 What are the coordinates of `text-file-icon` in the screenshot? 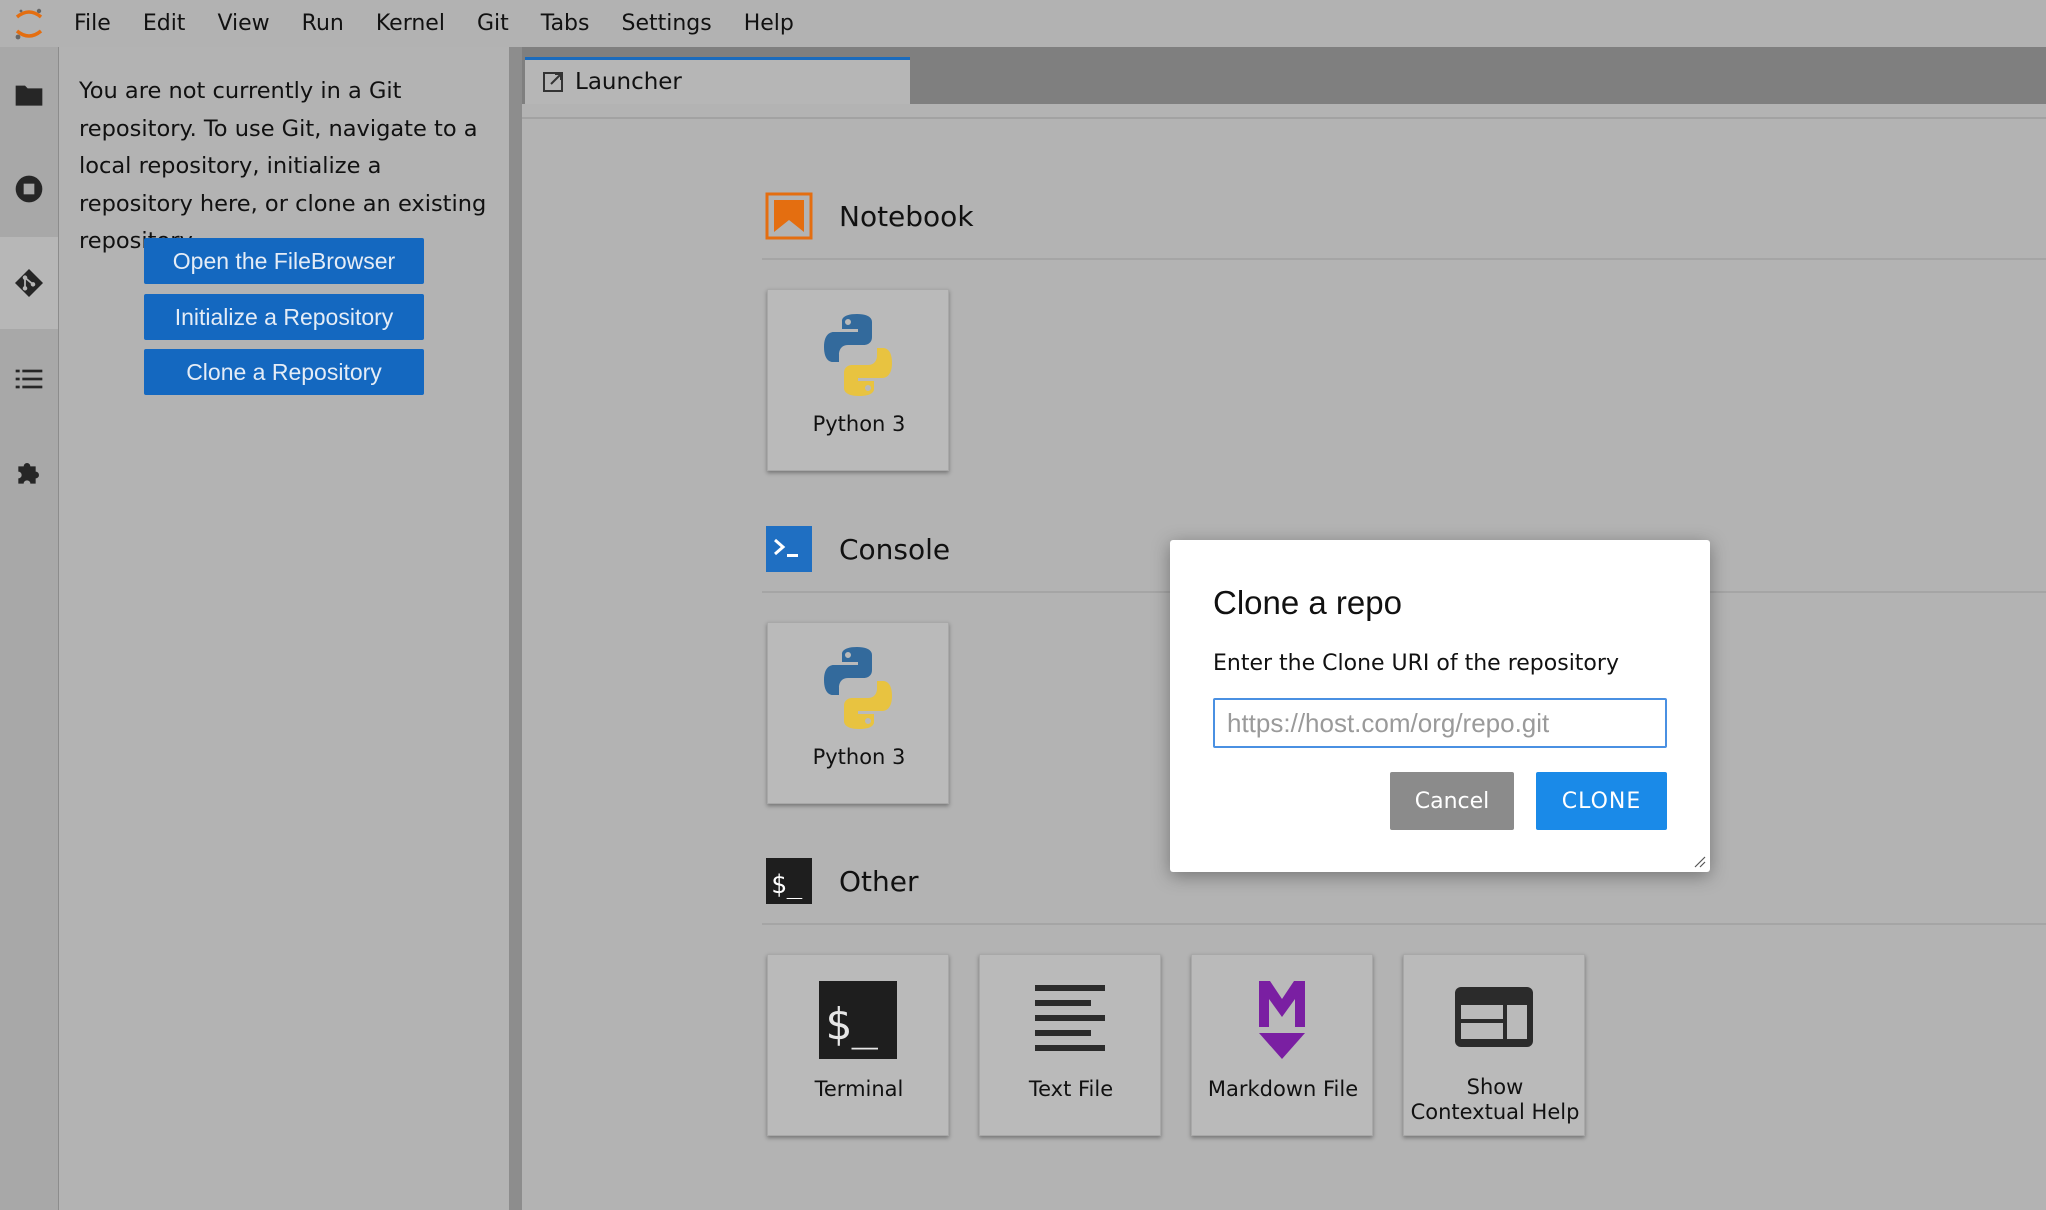 It's located at (1070, 1018).